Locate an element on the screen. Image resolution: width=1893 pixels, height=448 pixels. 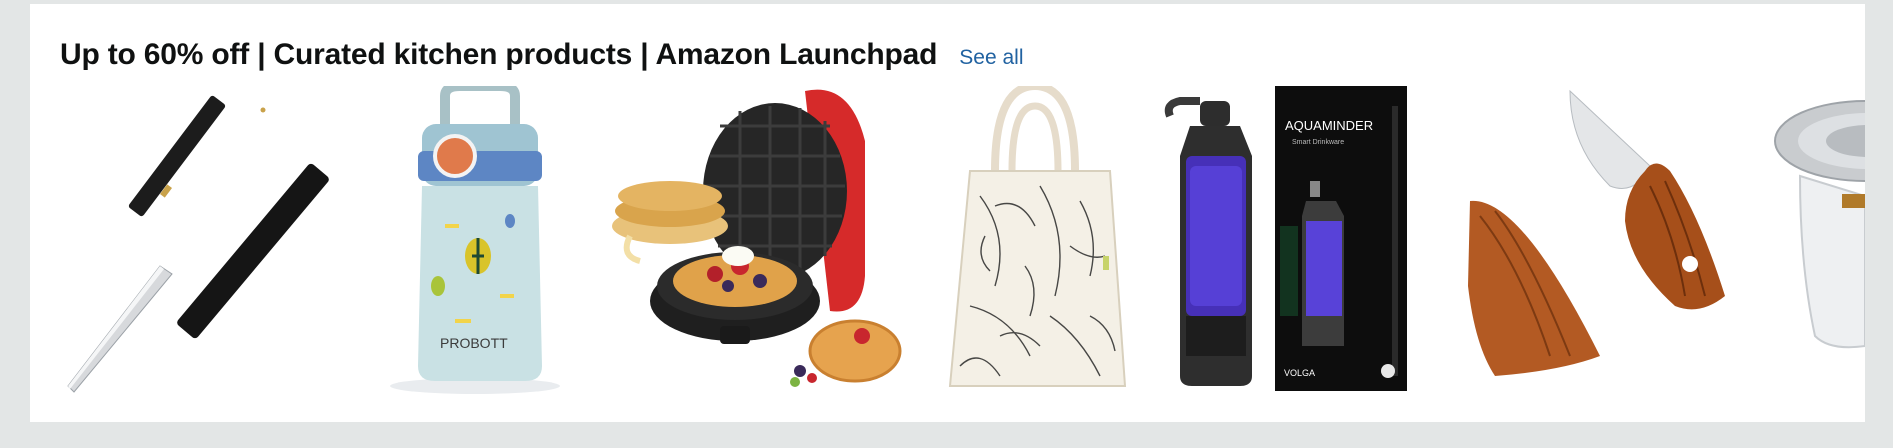
product-item-kids-bottle: PROBOTT is located at coordinates (475, 241).